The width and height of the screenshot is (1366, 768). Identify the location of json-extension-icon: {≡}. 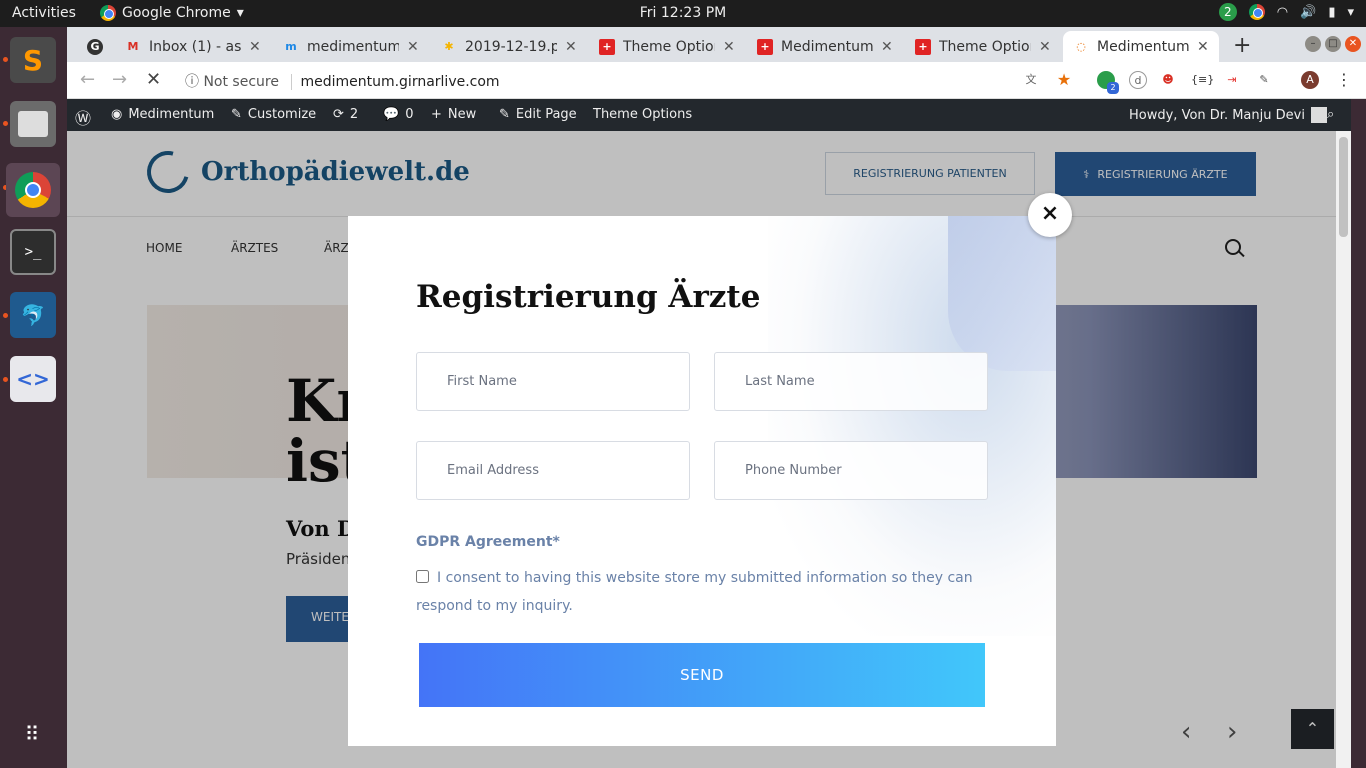
(1202, 80).